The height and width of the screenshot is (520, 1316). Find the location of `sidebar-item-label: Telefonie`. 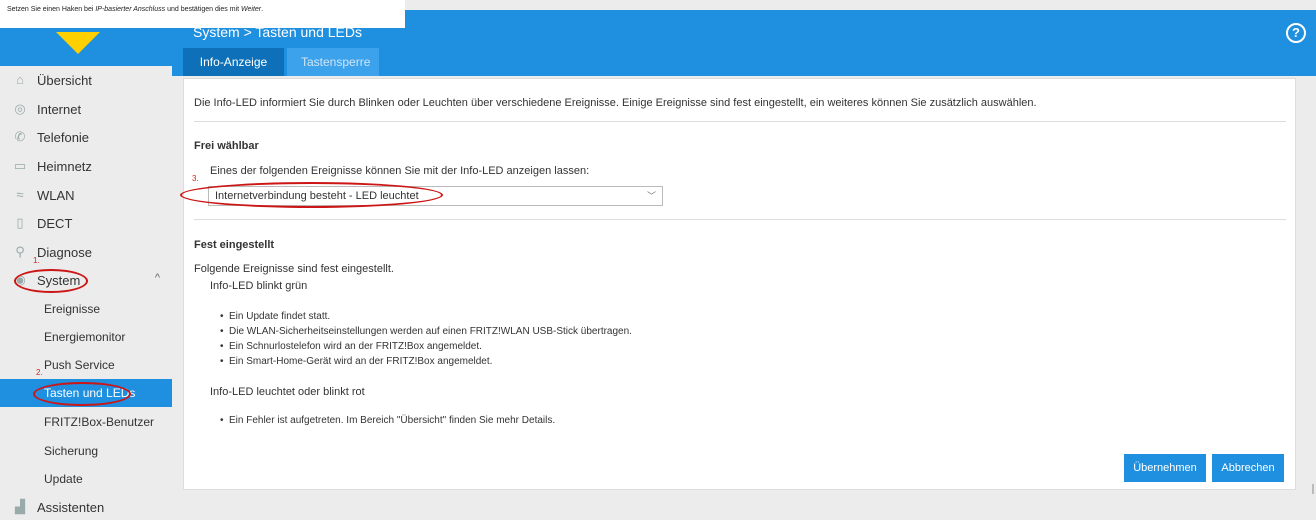

sidebar-item-label: Telefonie is located at coordinates (63, 137).